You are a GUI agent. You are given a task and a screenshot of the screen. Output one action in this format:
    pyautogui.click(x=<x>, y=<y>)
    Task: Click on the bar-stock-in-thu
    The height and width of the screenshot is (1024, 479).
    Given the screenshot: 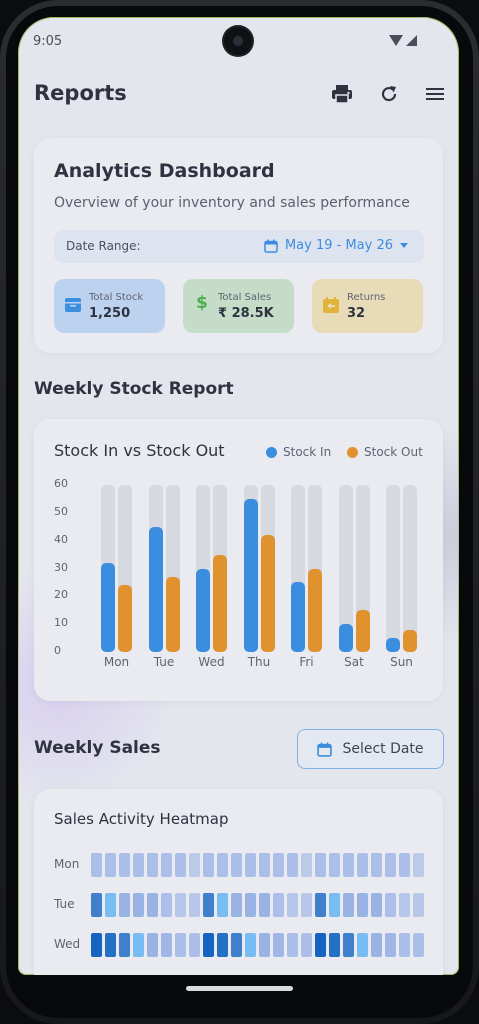 What is the action you would take?
    pyautogui.click(x=250, y=575)
    